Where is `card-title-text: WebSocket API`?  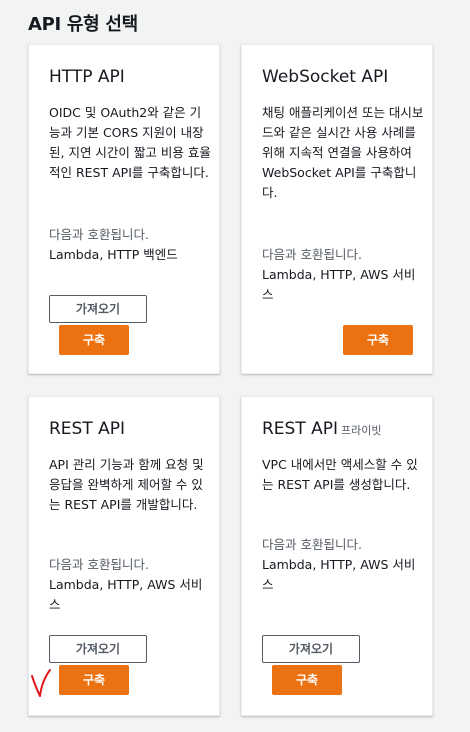
card-title-text: WebSocket API is located at coordinates (325, 77).